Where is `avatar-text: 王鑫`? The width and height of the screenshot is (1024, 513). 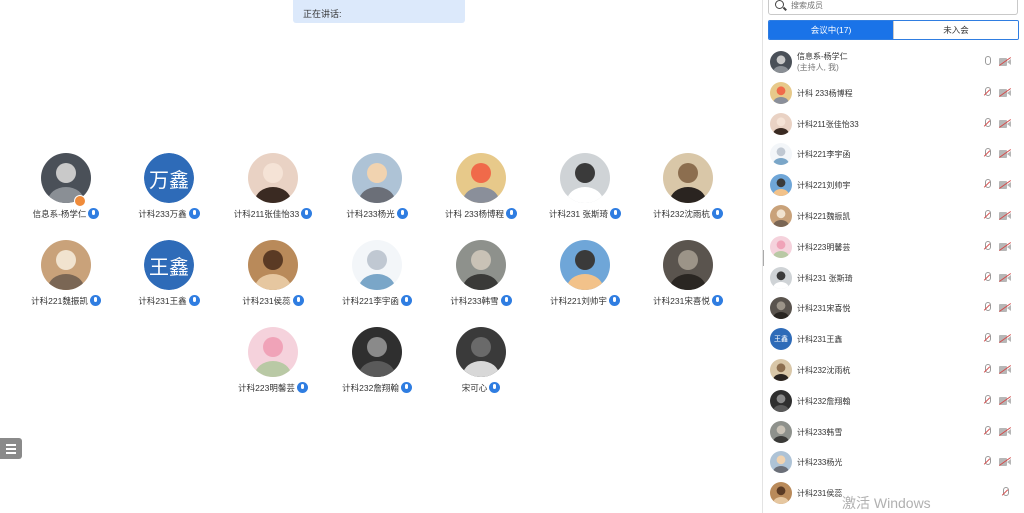 avatar-text: 王鑫 is located at coordinates (169, 265).